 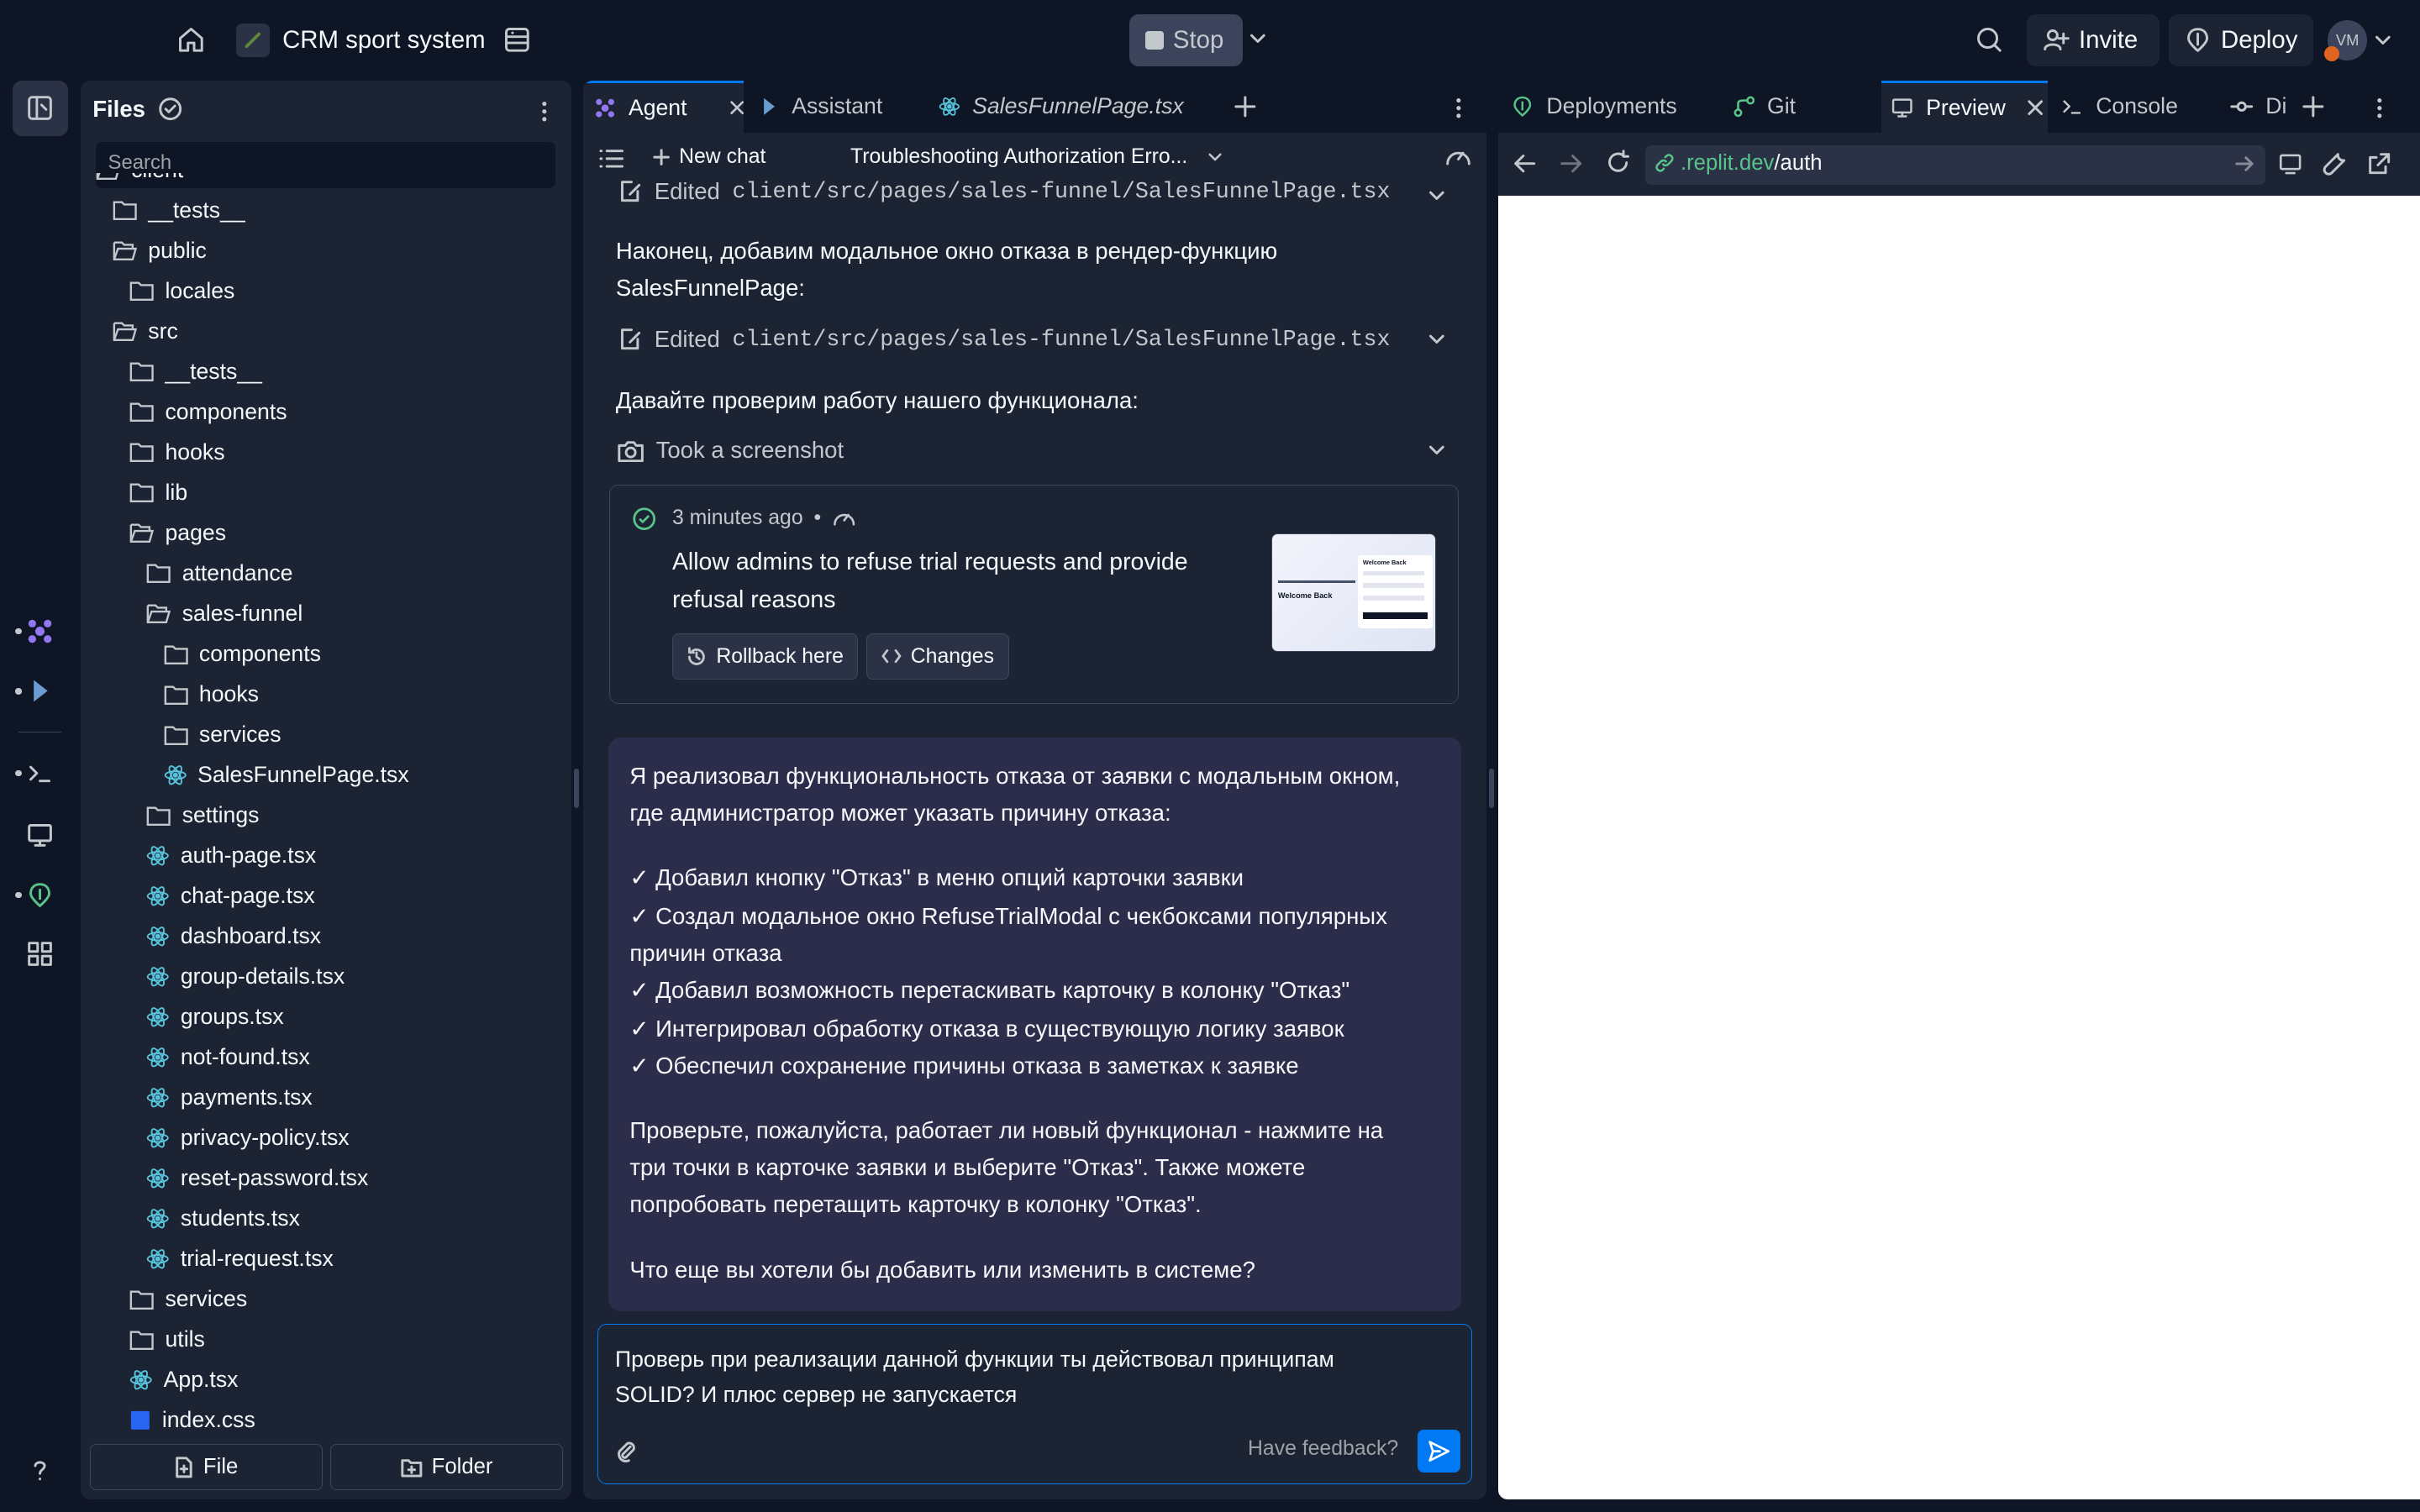 What do you see at coordinates (158, 896) in the screenshot?
I see `react-icon` at bounding box center [158, 896].